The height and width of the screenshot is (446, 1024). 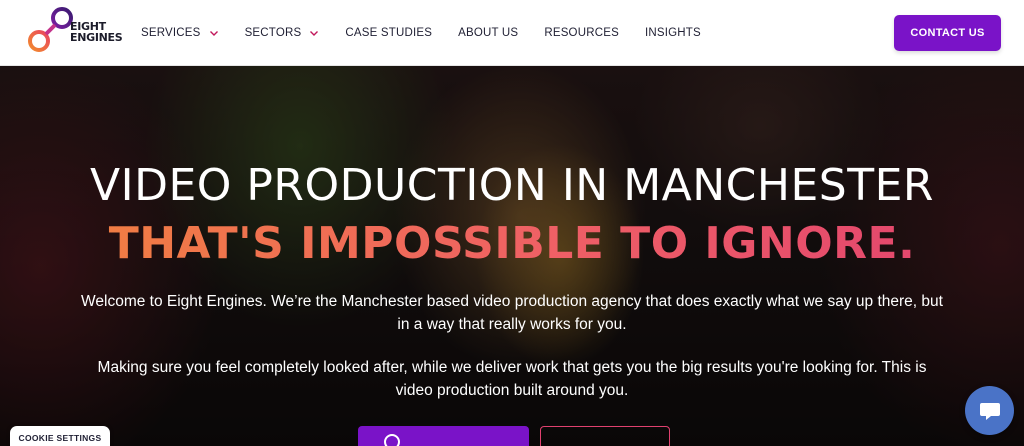 I want to click on nav-label: SECTORS, so click(x=273, y=33).